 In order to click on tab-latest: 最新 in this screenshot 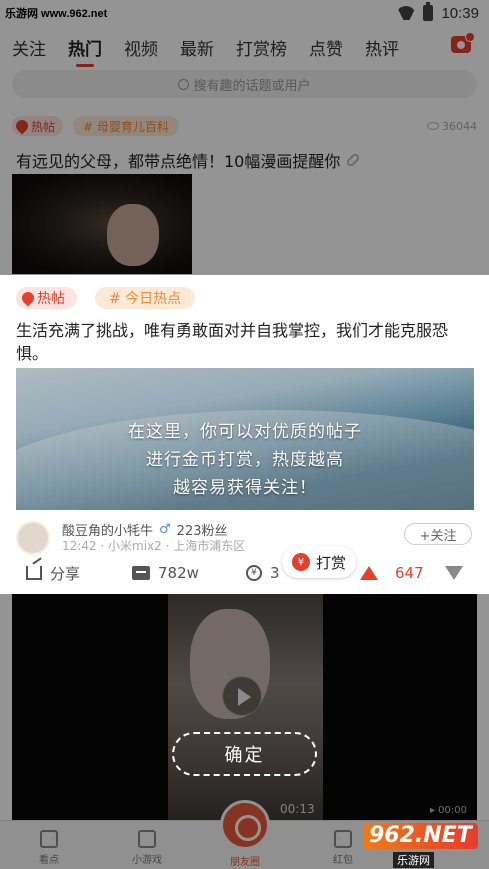, I will do `click(197, 47)`.